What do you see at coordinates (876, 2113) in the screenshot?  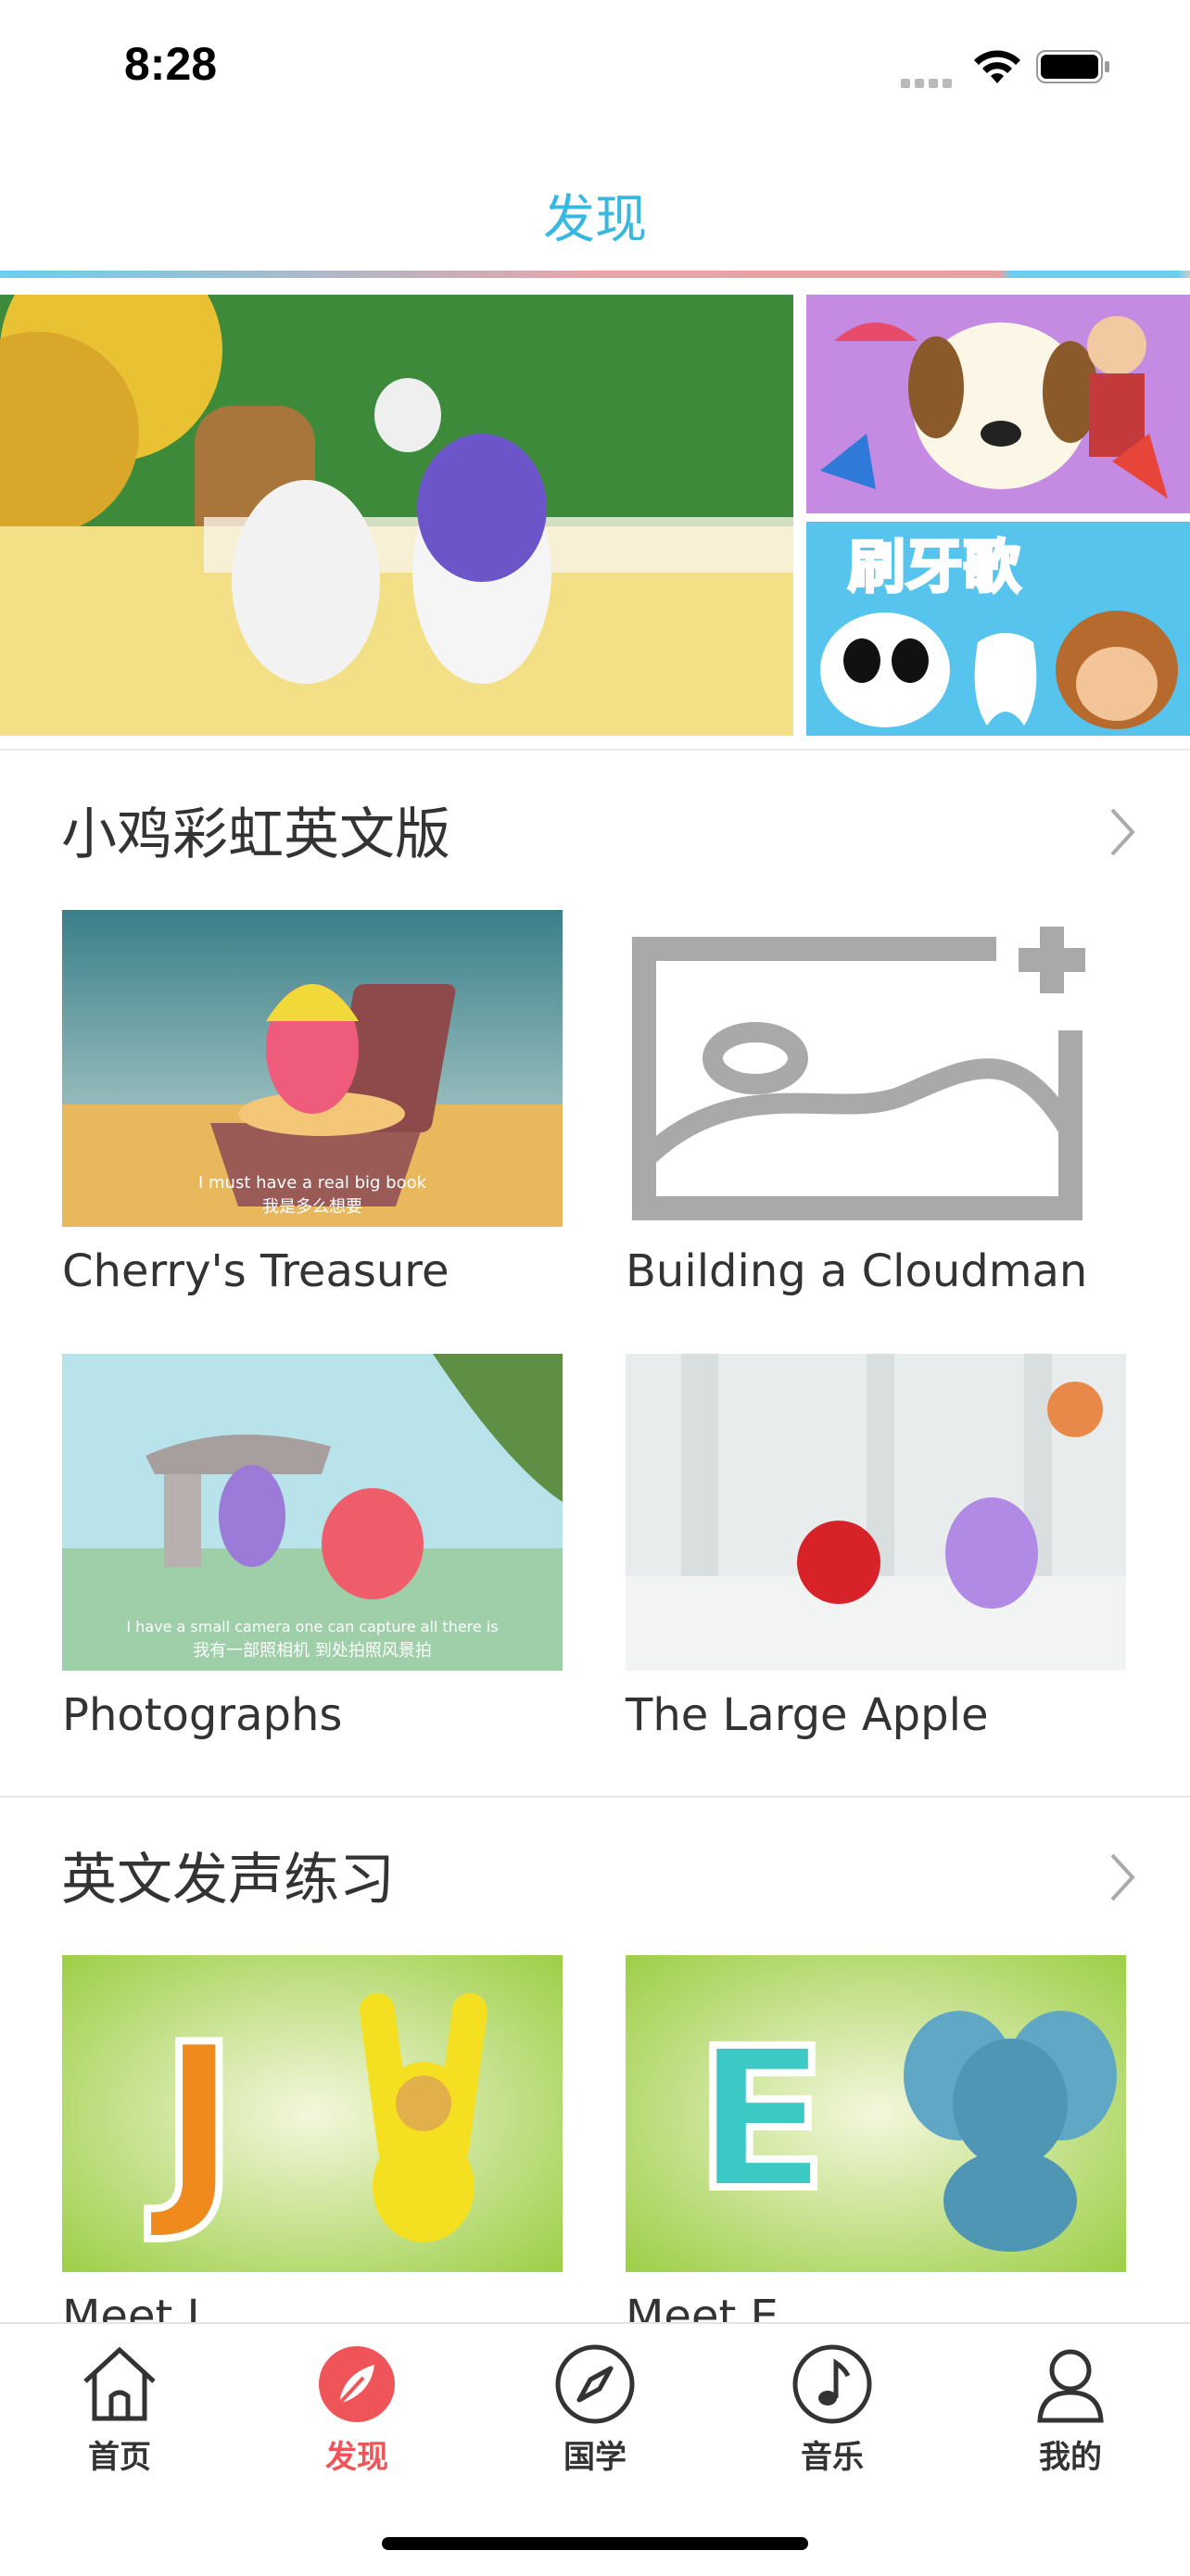 I see `video-thumbnail: E` at bounding box center [876, 2113].